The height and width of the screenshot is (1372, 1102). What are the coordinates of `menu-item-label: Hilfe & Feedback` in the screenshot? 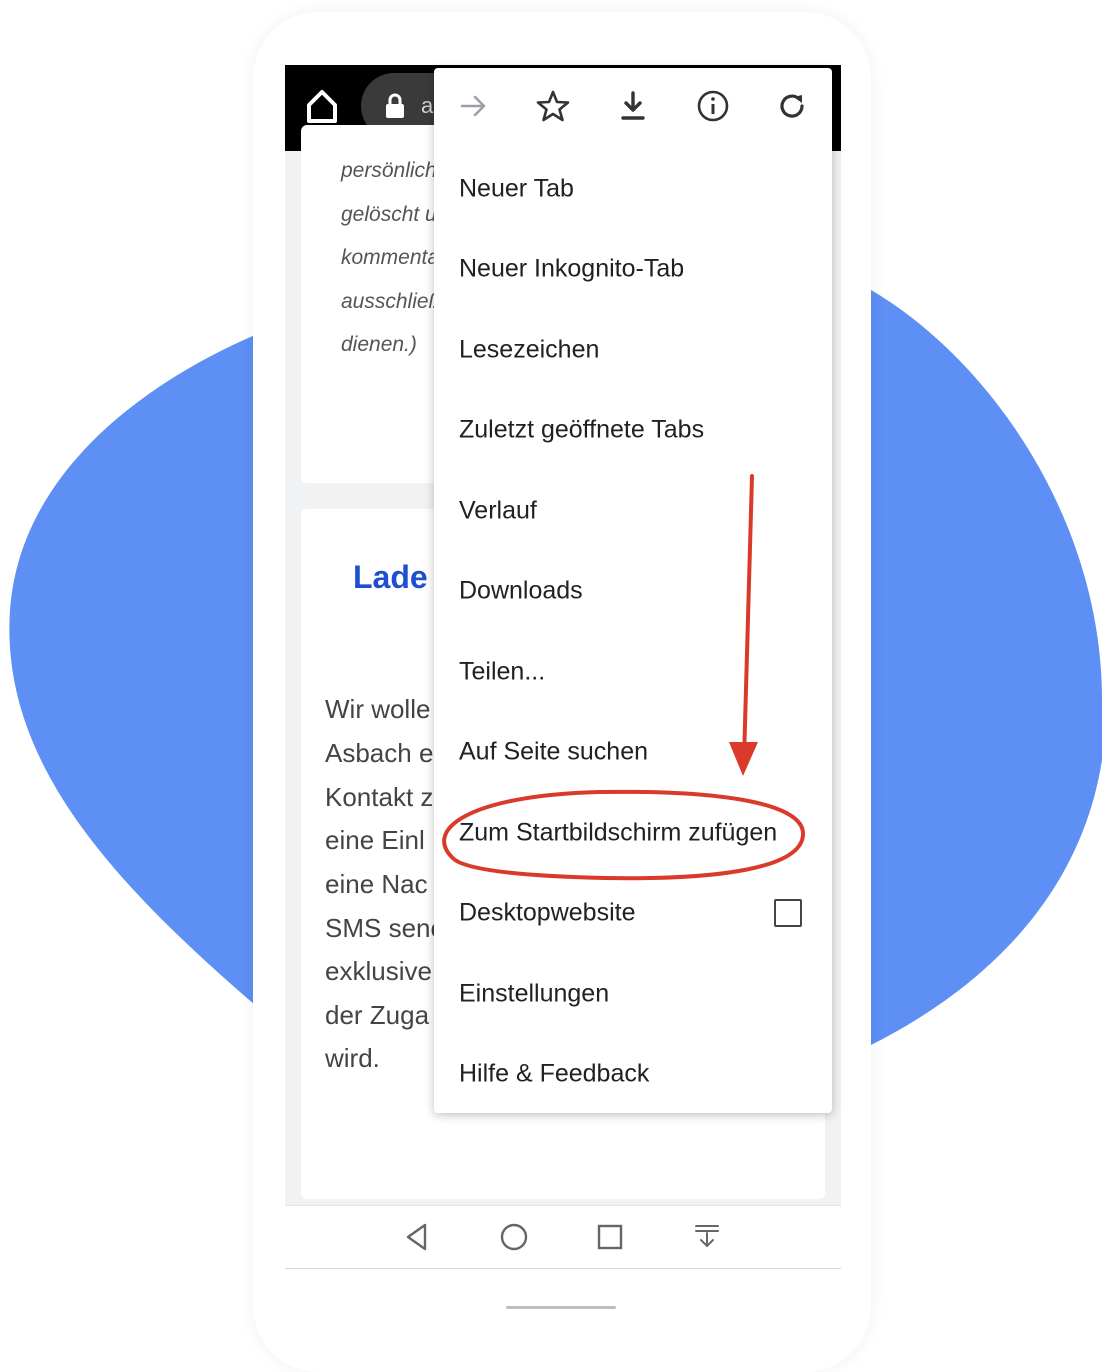 It's located at (554, 1073).